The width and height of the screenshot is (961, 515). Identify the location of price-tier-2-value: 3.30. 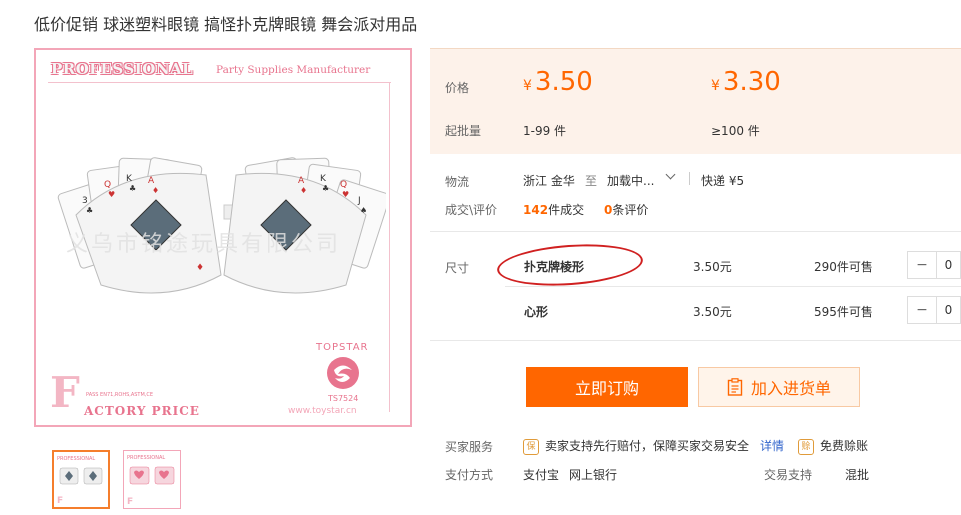
(751, 82).